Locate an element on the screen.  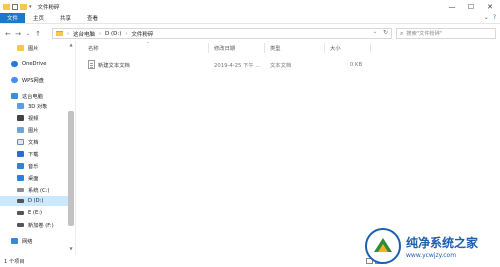
address-dropdown-icon: ⌄ is located at coordinates (375, 32).